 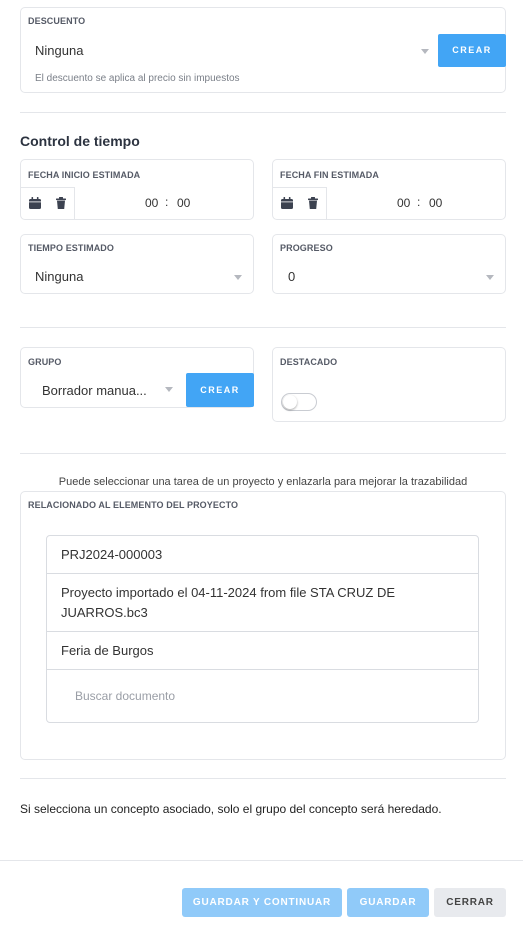 What do you see at coordinates (45, 362) in the screenshot?
I see `group-label: GRUPO` at bounding box center [45, 362].